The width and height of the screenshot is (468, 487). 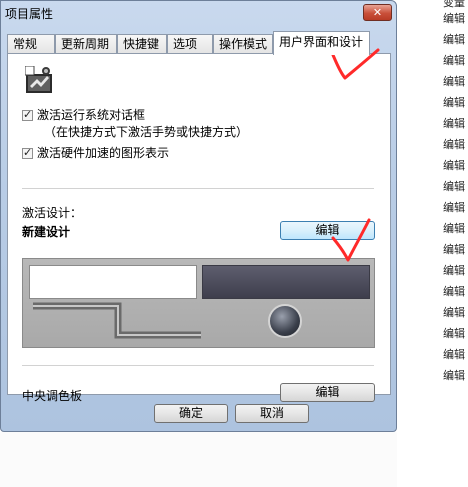 What do you see at coordinates (272, 413) in the screenshot?
I see `cancel-button: 取消` at bounding box center [272, 413].